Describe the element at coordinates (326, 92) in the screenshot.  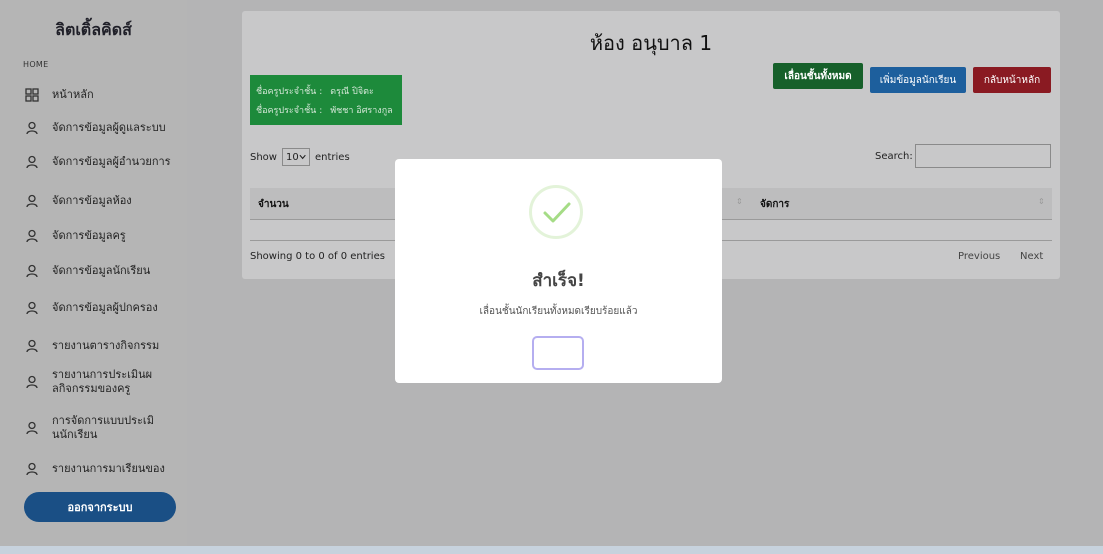
I see `teacher-row: ชื่อครูประจำชั้น : ดรุณี ปิจิตะ` at that location.